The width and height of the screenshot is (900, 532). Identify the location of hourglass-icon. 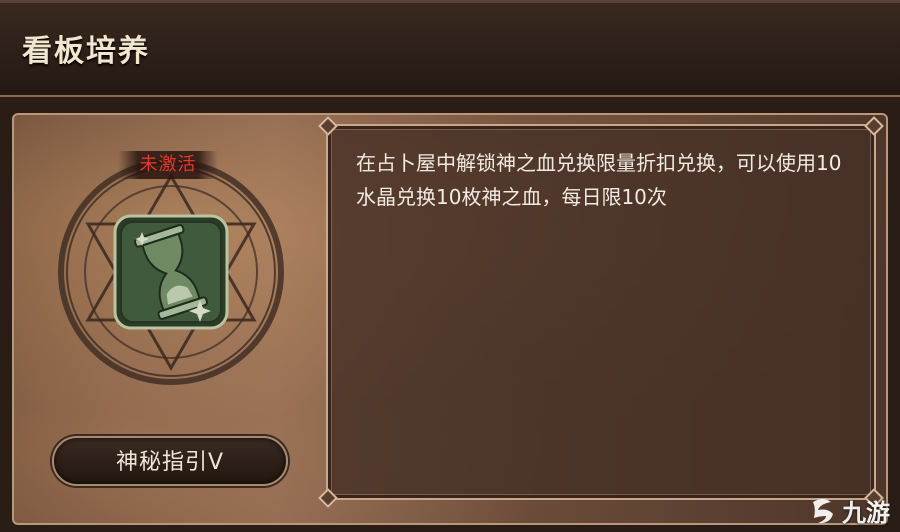
(172, 273).